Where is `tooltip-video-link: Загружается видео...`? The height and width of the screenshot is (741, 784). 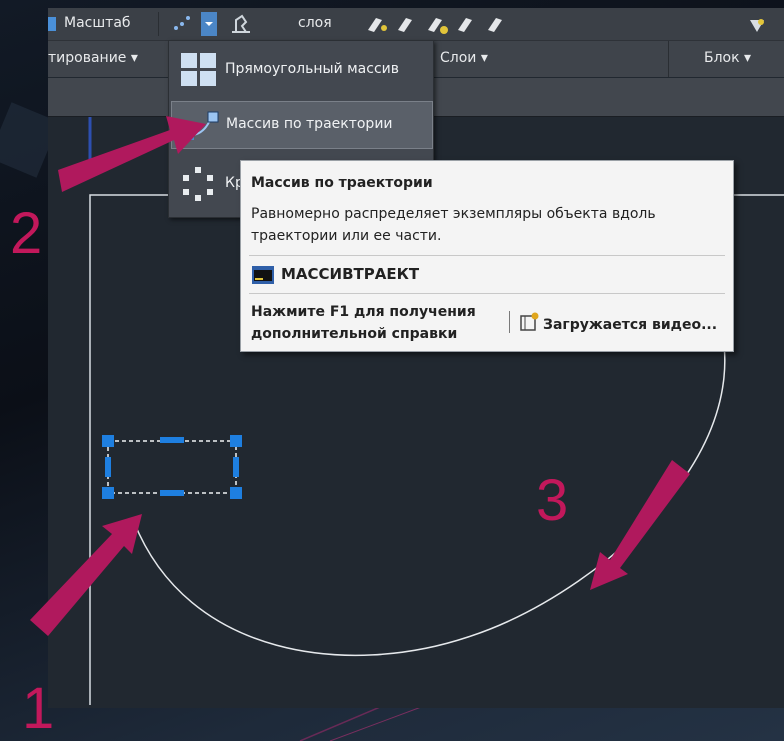
tooltip-video-link: Загружается видео... is located at coordinates (630, 325).